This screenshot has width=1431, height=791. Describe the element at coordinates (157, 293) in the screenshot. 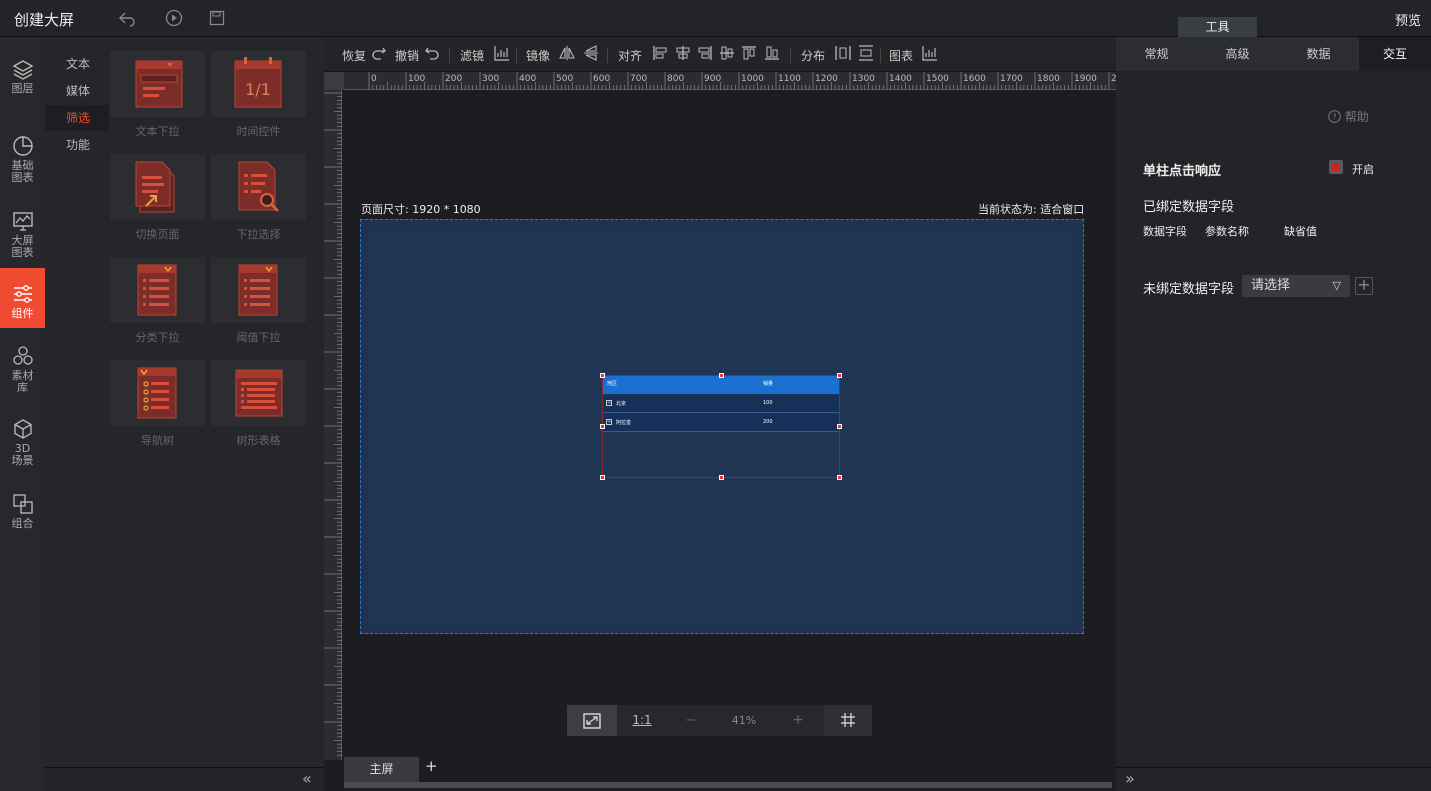

I see `component-category-dropdown: 分类下拉` at that location.